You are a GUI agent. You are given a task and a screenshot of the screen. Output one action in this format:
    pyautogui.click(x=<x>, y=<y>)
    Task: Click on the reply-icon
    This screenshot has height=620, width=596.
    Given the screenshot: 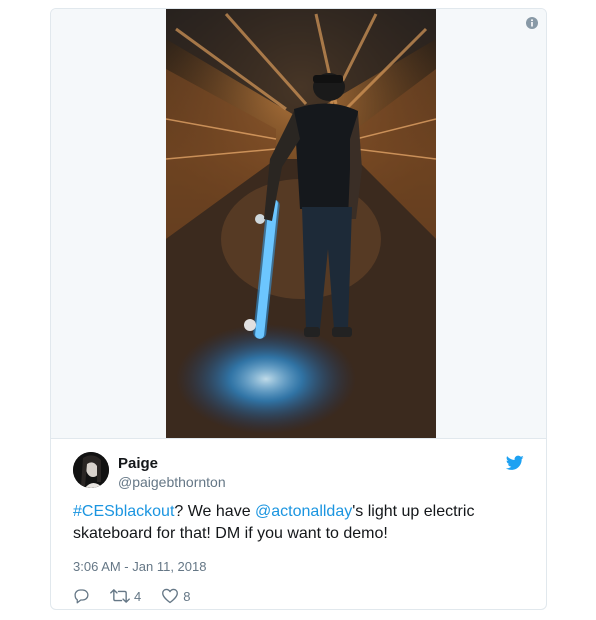 What is the action you would take?
    pyautogui.click(x=81, y=596)
    